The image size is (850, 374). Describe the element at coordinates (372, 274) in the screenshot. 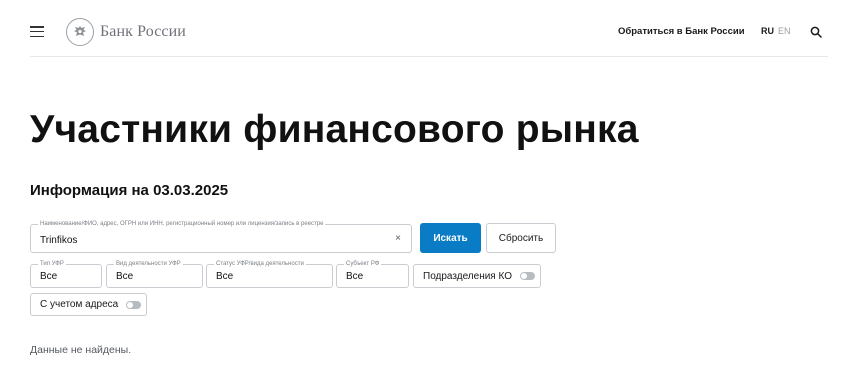

I see `subject-select: Субъект РФ Все` at that location.